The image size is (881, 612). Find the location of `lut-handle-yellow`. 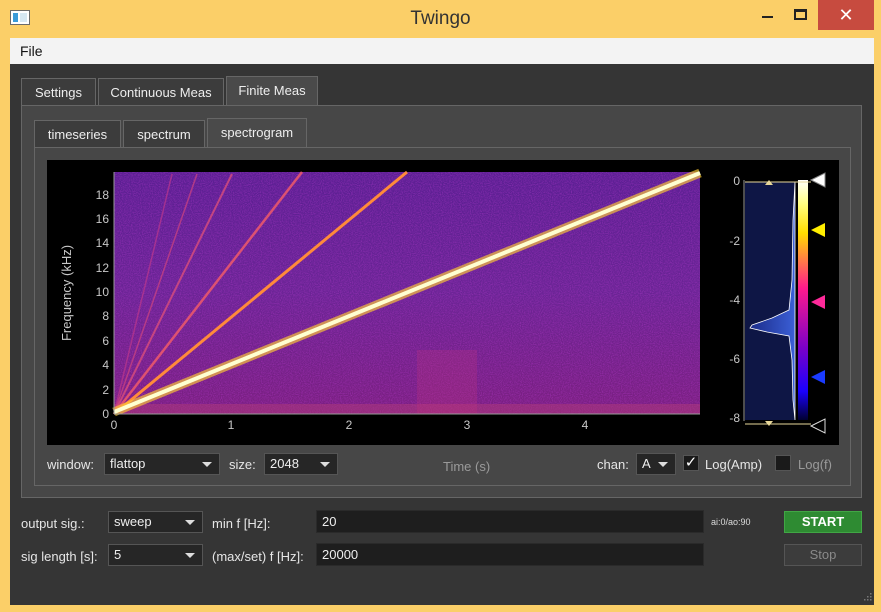

lut-handle-yellow is located at coordinates (818, 230).